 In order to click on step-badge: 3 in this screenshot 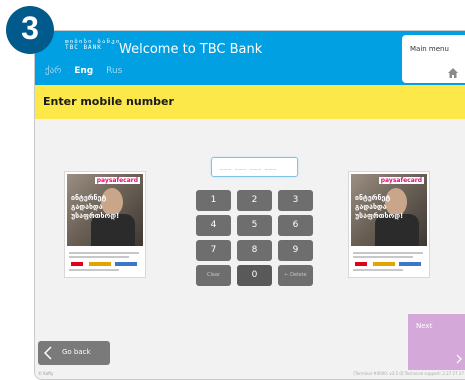, I will do `click(30, 30)`.